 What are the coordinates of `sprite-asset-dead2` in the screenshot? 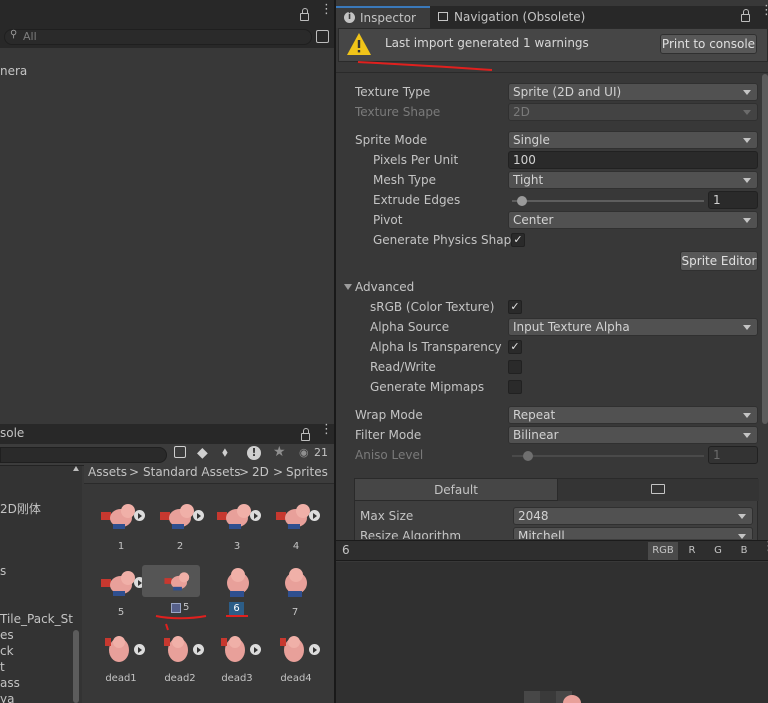 It's located at (181, 650).